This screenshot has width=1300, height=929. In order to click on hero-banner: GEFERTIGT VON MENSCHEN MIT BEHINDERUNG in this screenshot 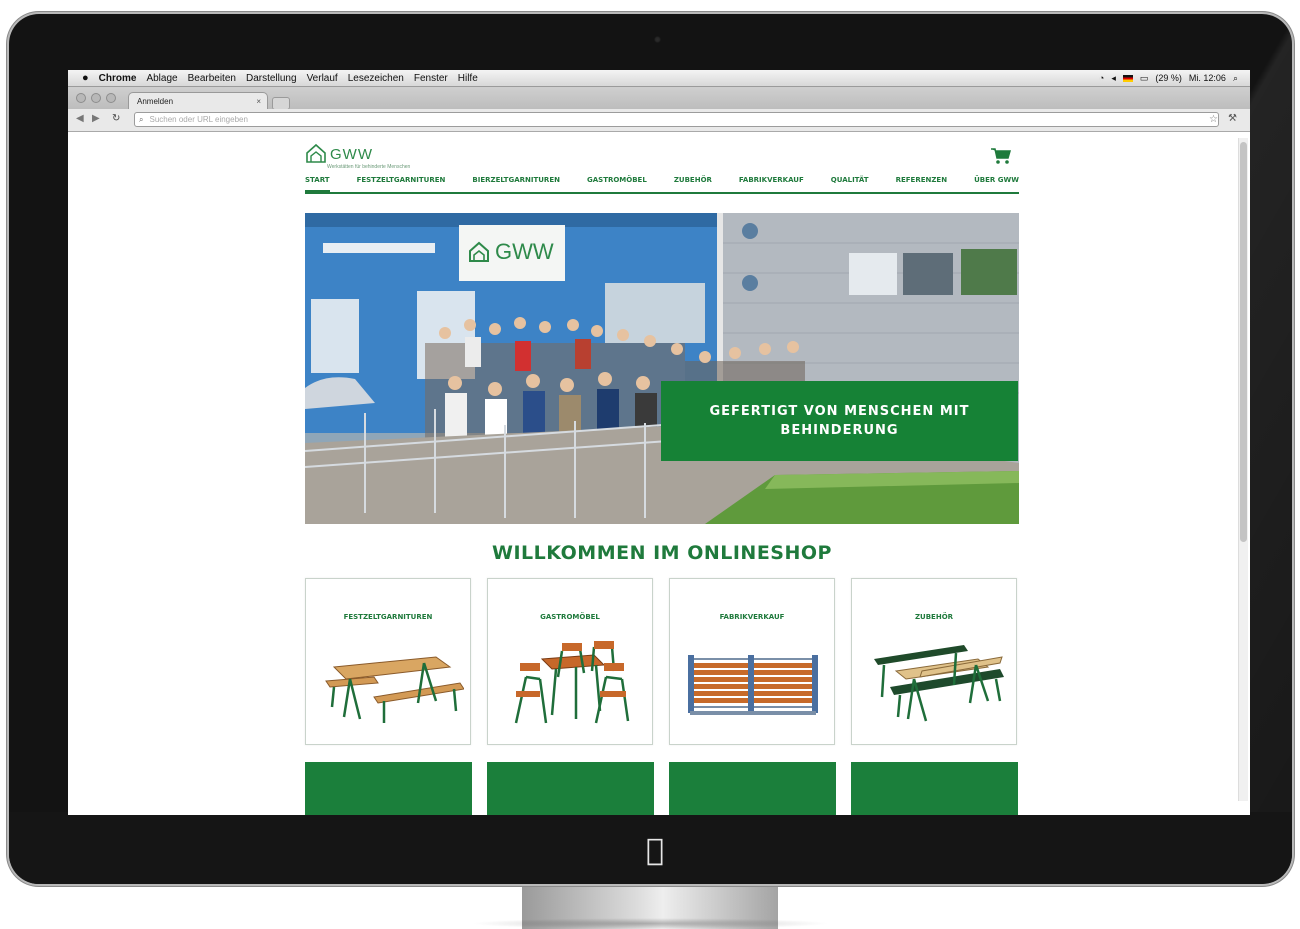, I will do `click(839, 421)`.